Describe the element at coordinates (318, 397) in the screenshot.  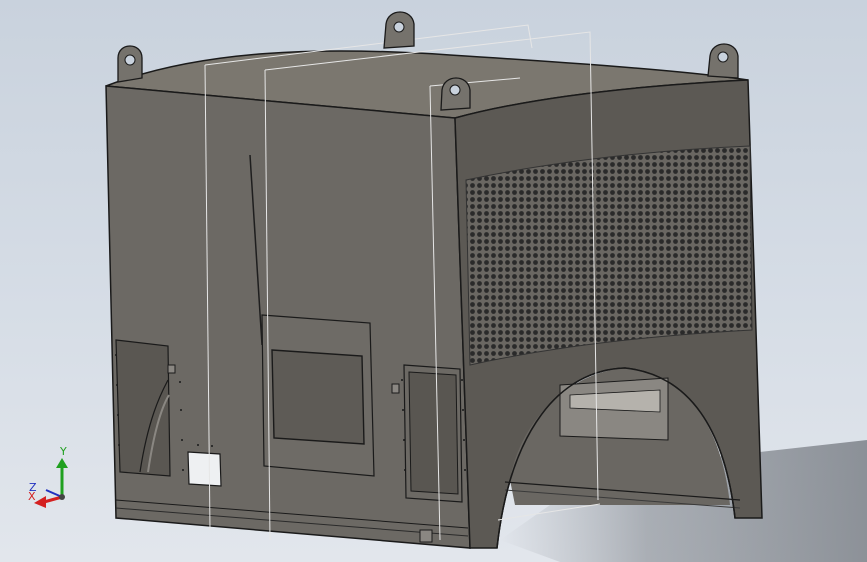
I see `center-window` at that location.